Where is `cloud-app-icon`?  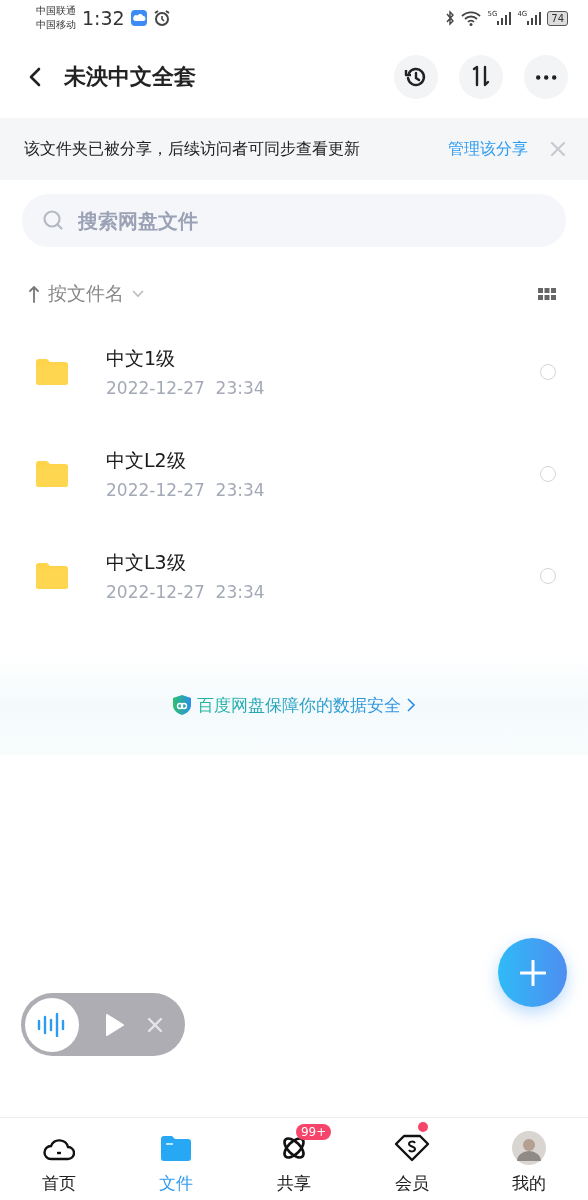 cloud-app-icon is located at coordinates (138, 18).